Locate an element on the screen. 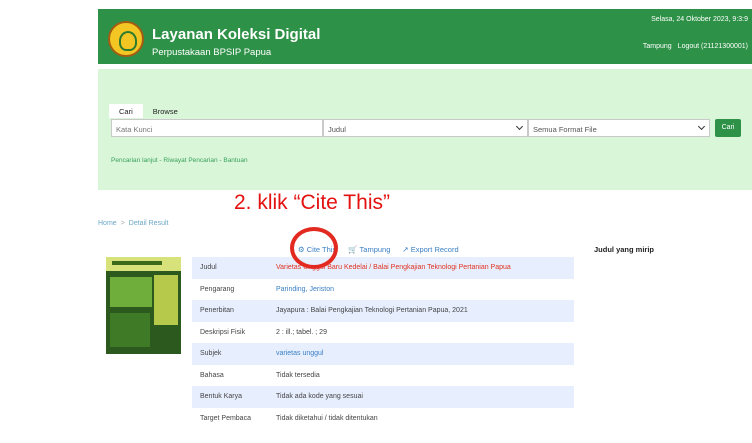  user-links: Tampung Logout (21121300001) is located at coordinates (695, 46).